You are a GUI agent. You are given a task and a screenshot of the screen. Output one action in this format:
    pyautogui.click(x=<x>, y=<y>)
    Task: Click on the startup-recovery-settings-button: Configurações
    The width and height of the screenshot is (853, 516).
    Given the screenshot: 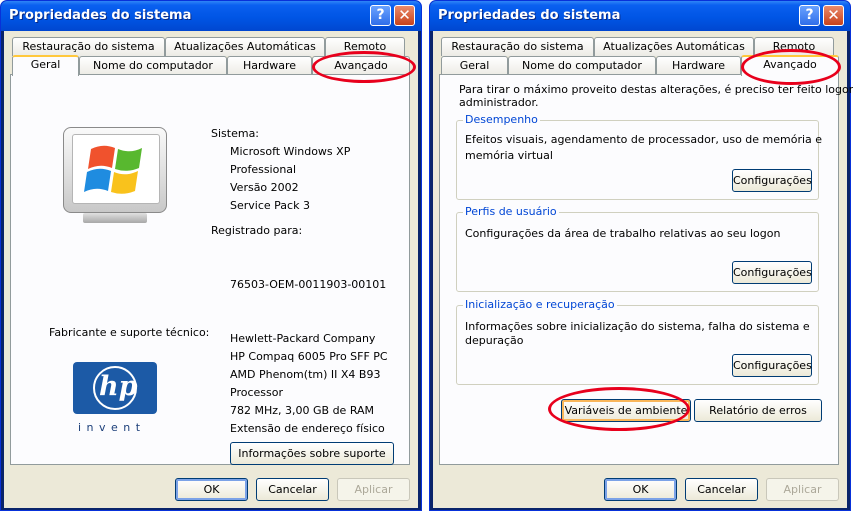 What is the action you would take?
    pyautogui.click(x=772, y=365)
    